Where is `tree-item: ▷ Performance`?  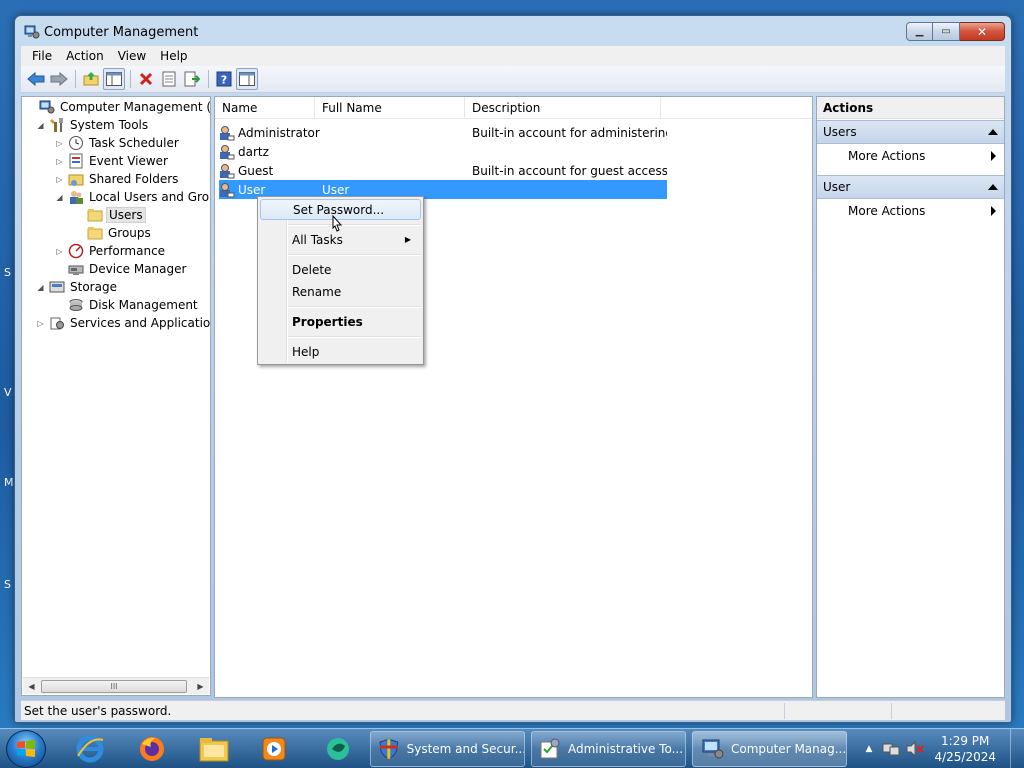 tree-item: ▷ Performance is located at coordinates (110, 251).